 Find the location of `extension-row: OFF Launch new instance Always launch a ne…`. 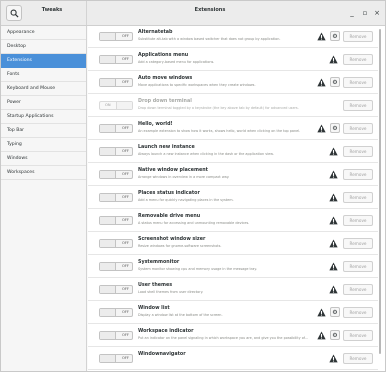

extension-row: OFF Launch new instance Always launch a ne… is located at coordinates (233, 152).